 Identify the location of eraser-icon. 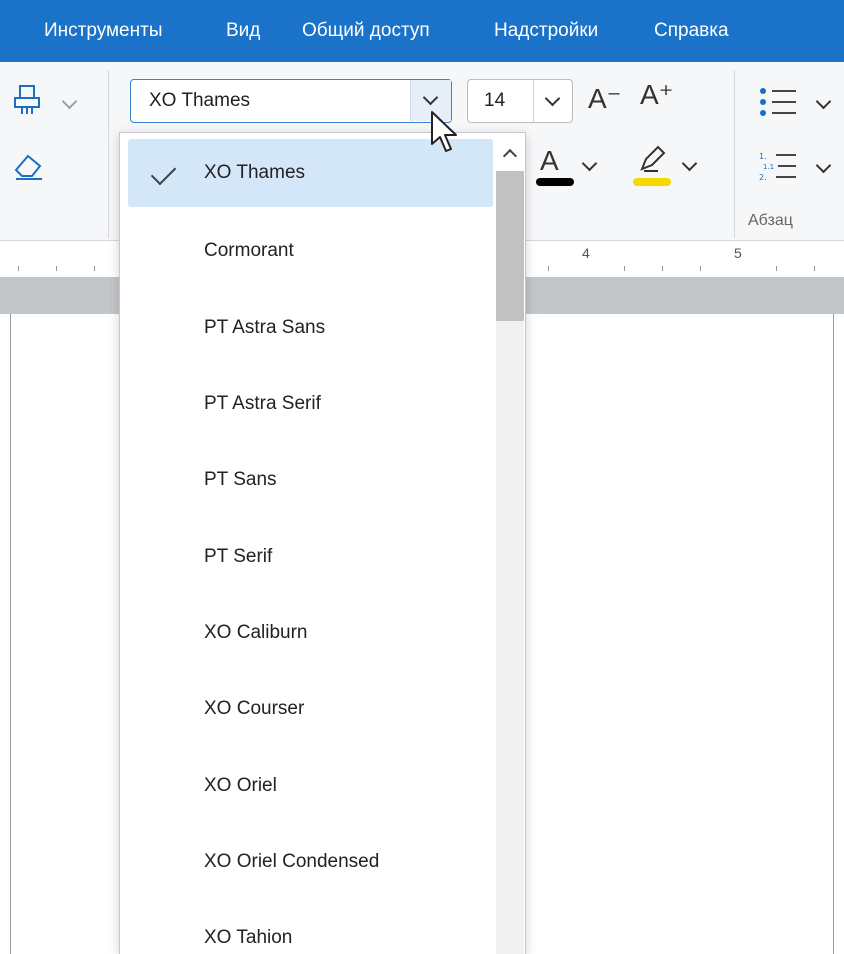
(29, 165).